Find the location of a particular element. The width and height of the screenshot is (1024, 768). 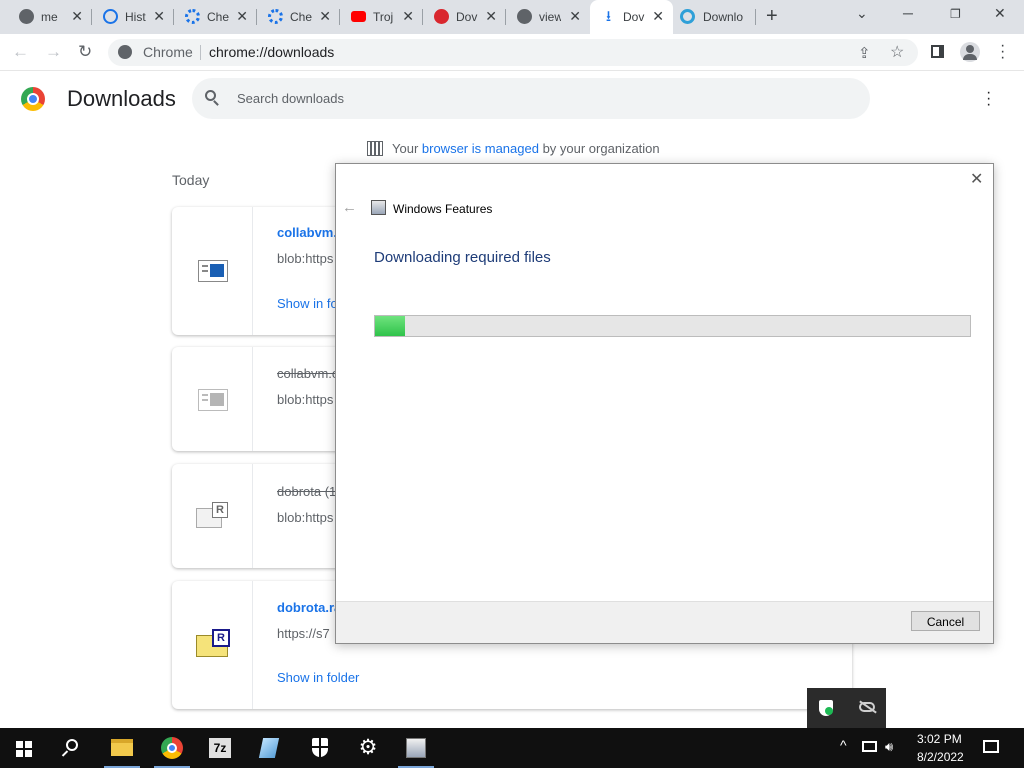

tab-label: Troj is located at coordinates (383, 17).